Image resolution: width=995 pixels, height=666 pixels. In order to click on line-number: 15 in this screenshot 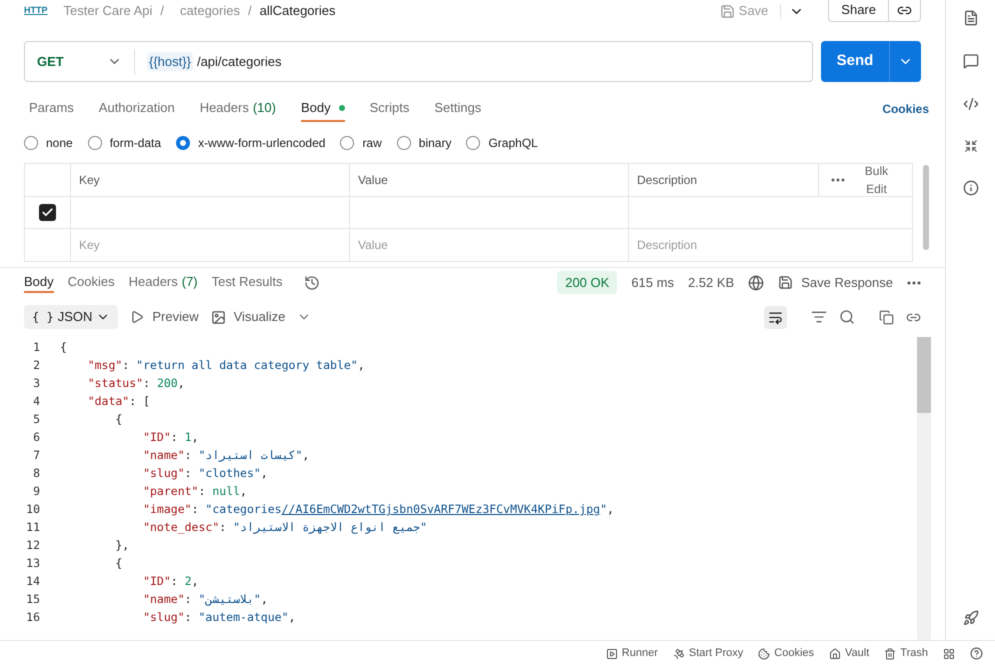, I will do `click(33, 599)`.